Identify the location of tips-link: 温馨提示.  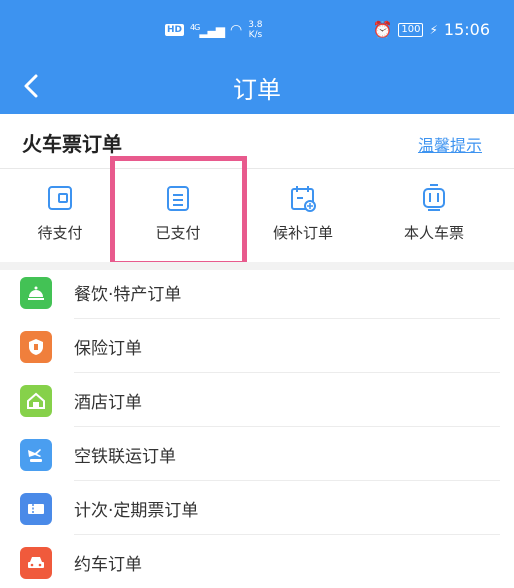
(450, 144).